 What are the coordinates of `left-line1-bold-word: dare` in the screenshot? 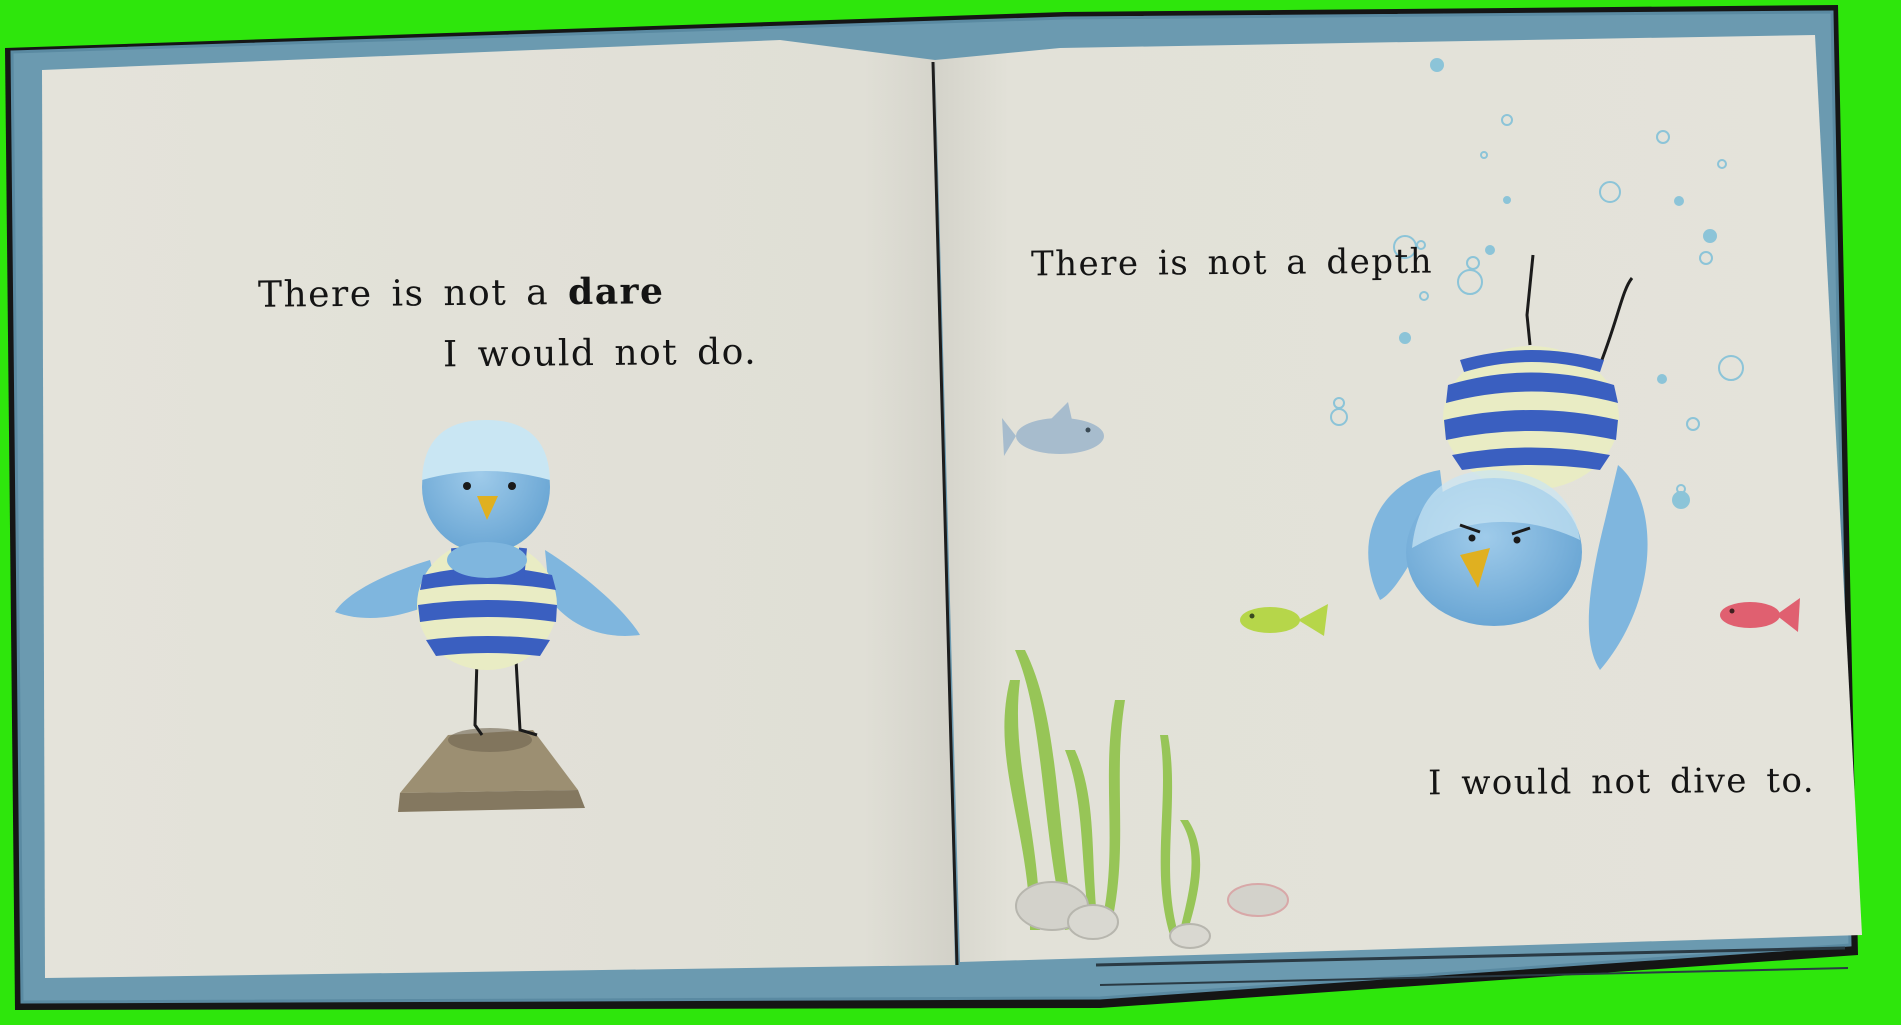 It's located at (616, 292).